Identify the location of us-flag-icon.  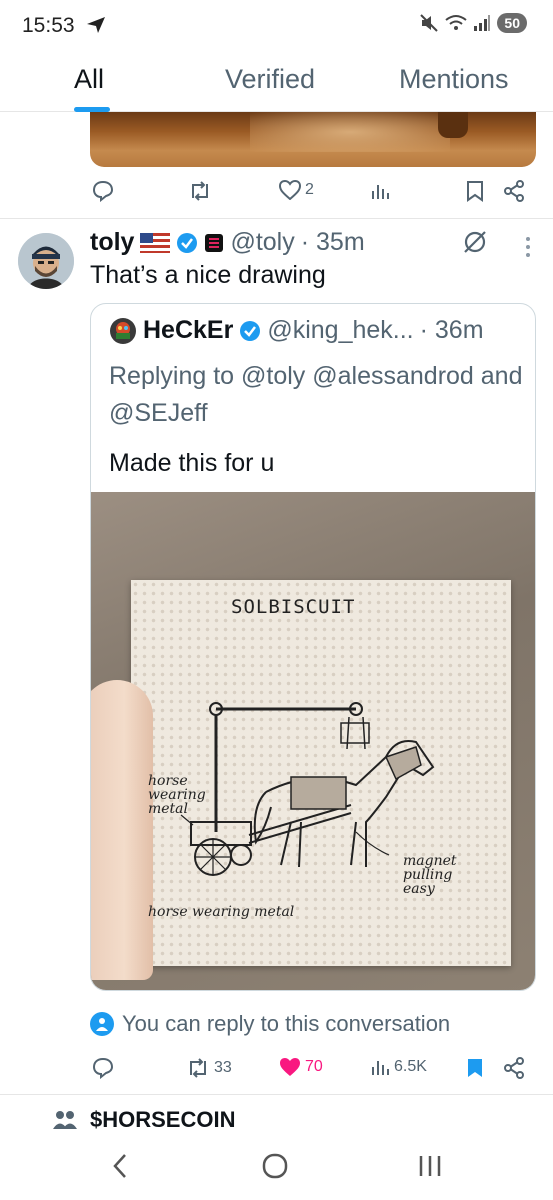
(155, 242).